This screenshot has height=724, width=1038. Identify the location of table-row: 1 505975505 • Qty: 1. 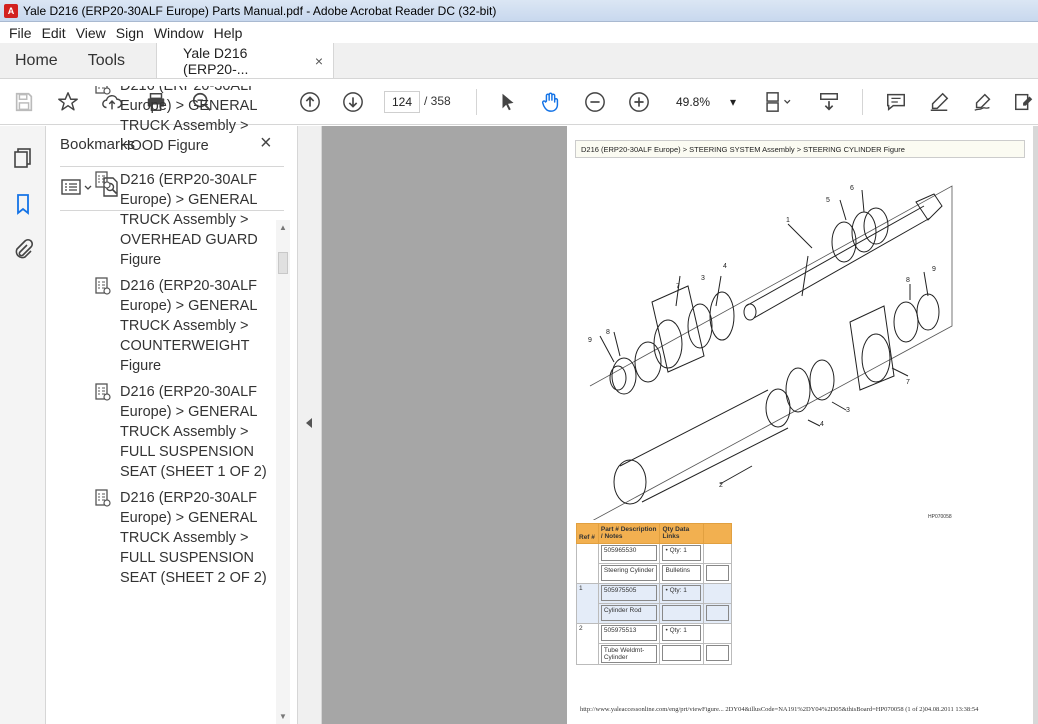
(654, 603).